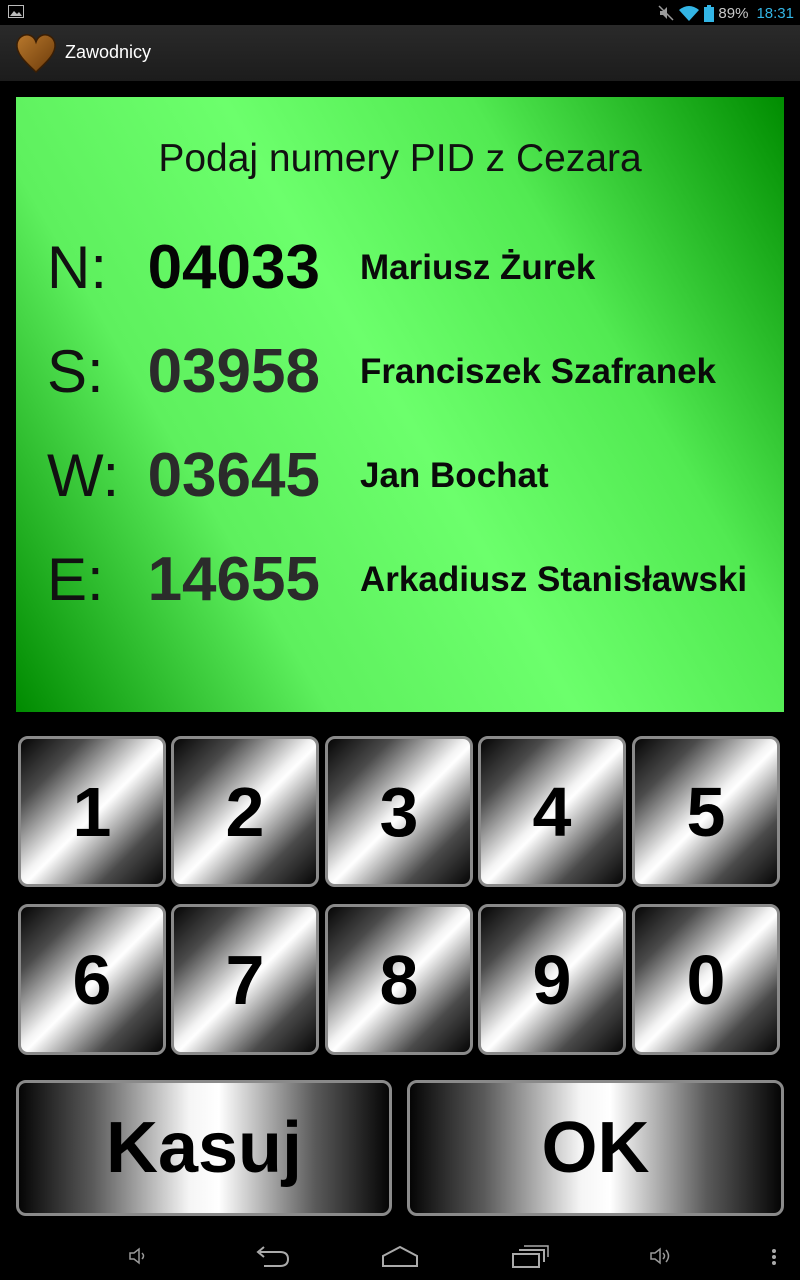 The height and width of the screenshot is (1280, 800). Describe the element at coordinates (554, 579) in the screenshot. I see `player-name: Arkadiusz Stanisławski` at that location.